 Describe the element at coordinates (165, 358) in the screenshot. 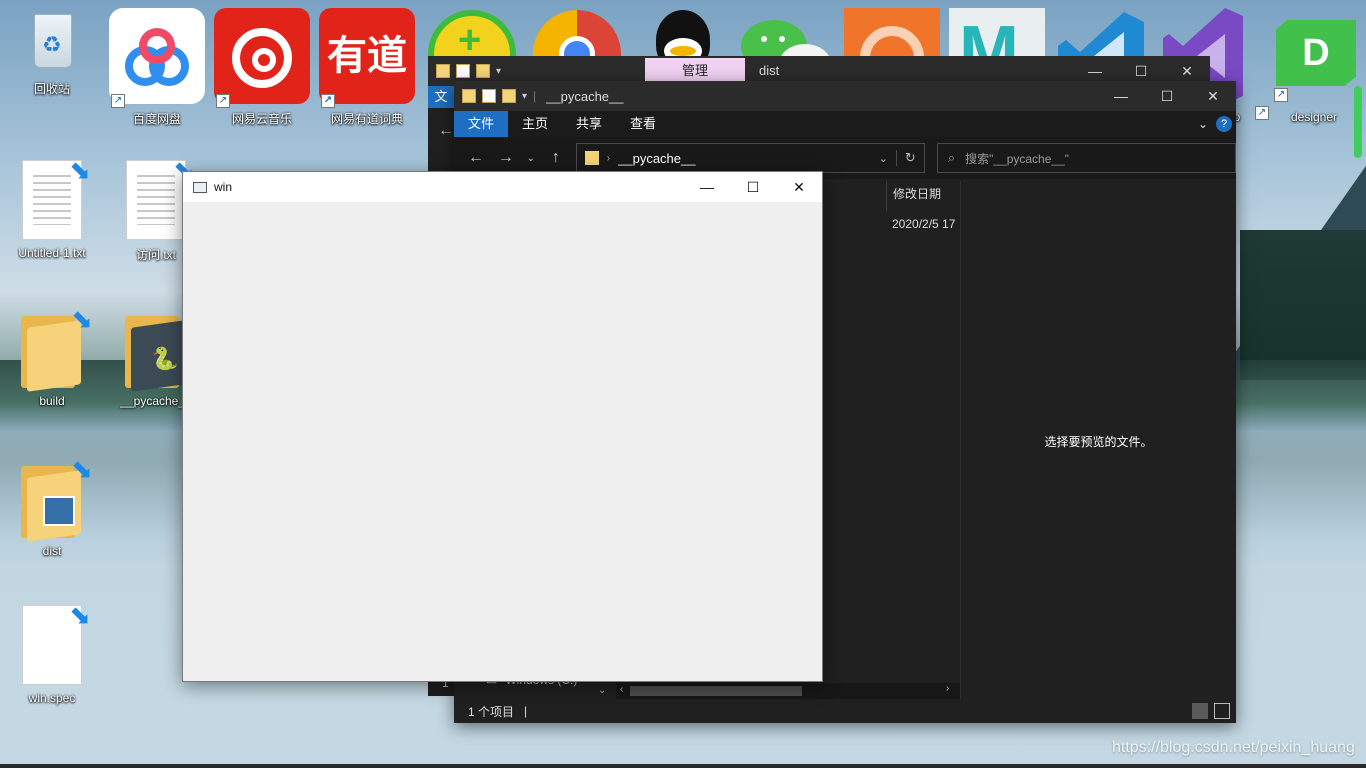

I see `python-icon: 🐍` at that location.